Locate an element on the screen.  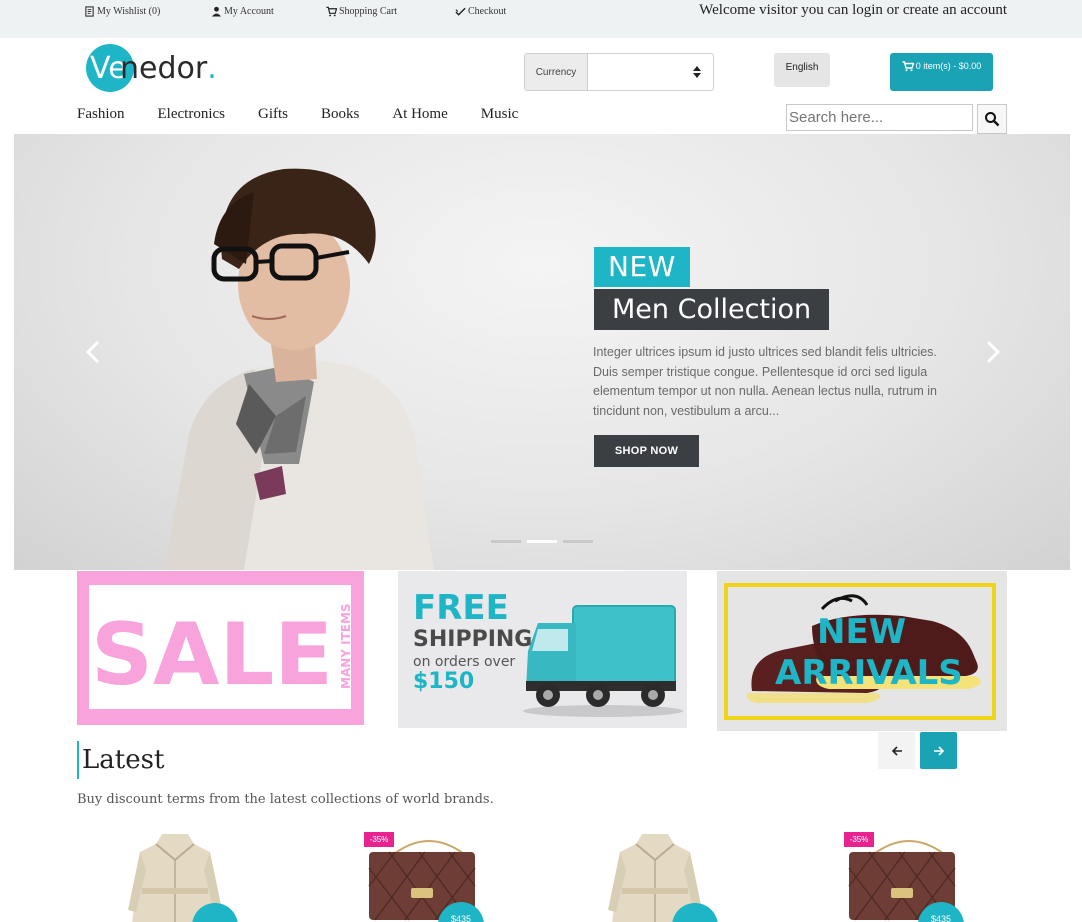
wishlist-link: My Wishlist (0) is located at coordinates (122, 11).